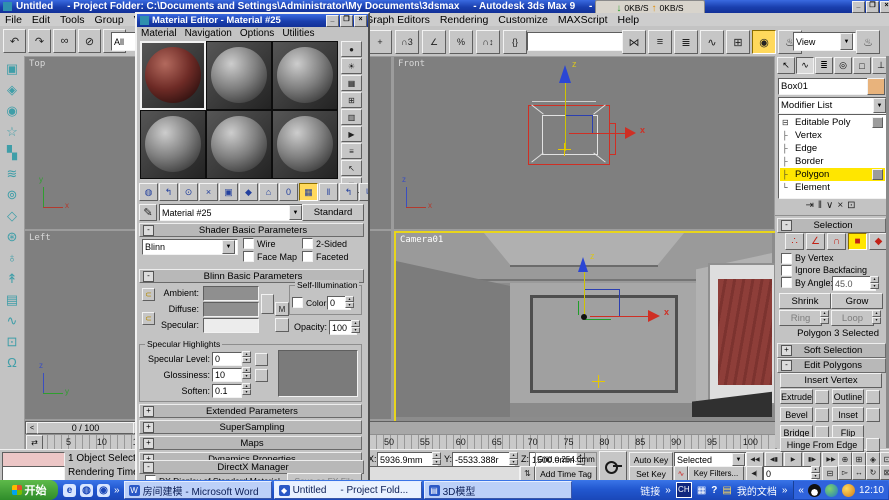 This screenshot has width=889, height=500. Describe the element at coordinates (877, 174) in the screenshot. I see `sub-object-toggle-icon` at that location.